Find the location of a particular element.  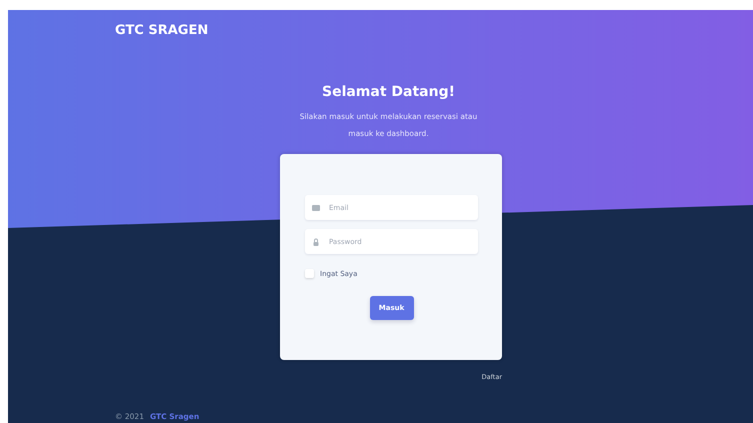

remember-checkbox is located at coordinates (309, 273).